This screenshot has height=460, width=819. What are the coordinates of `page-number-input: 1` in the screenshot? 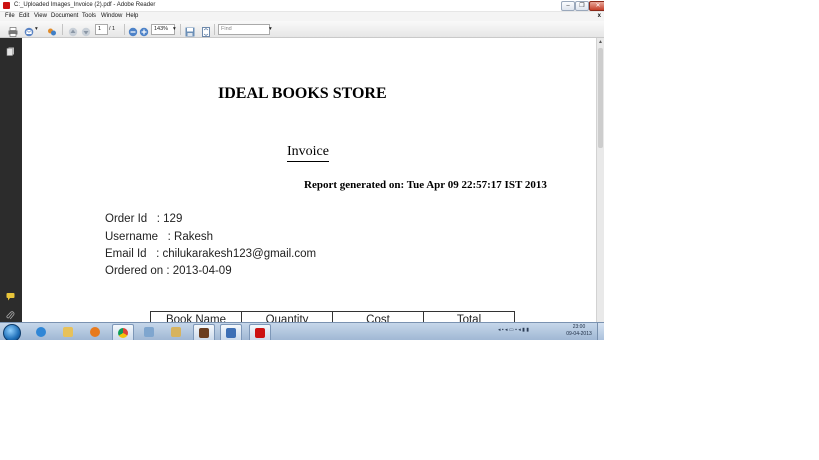 It's located at (101, 29).